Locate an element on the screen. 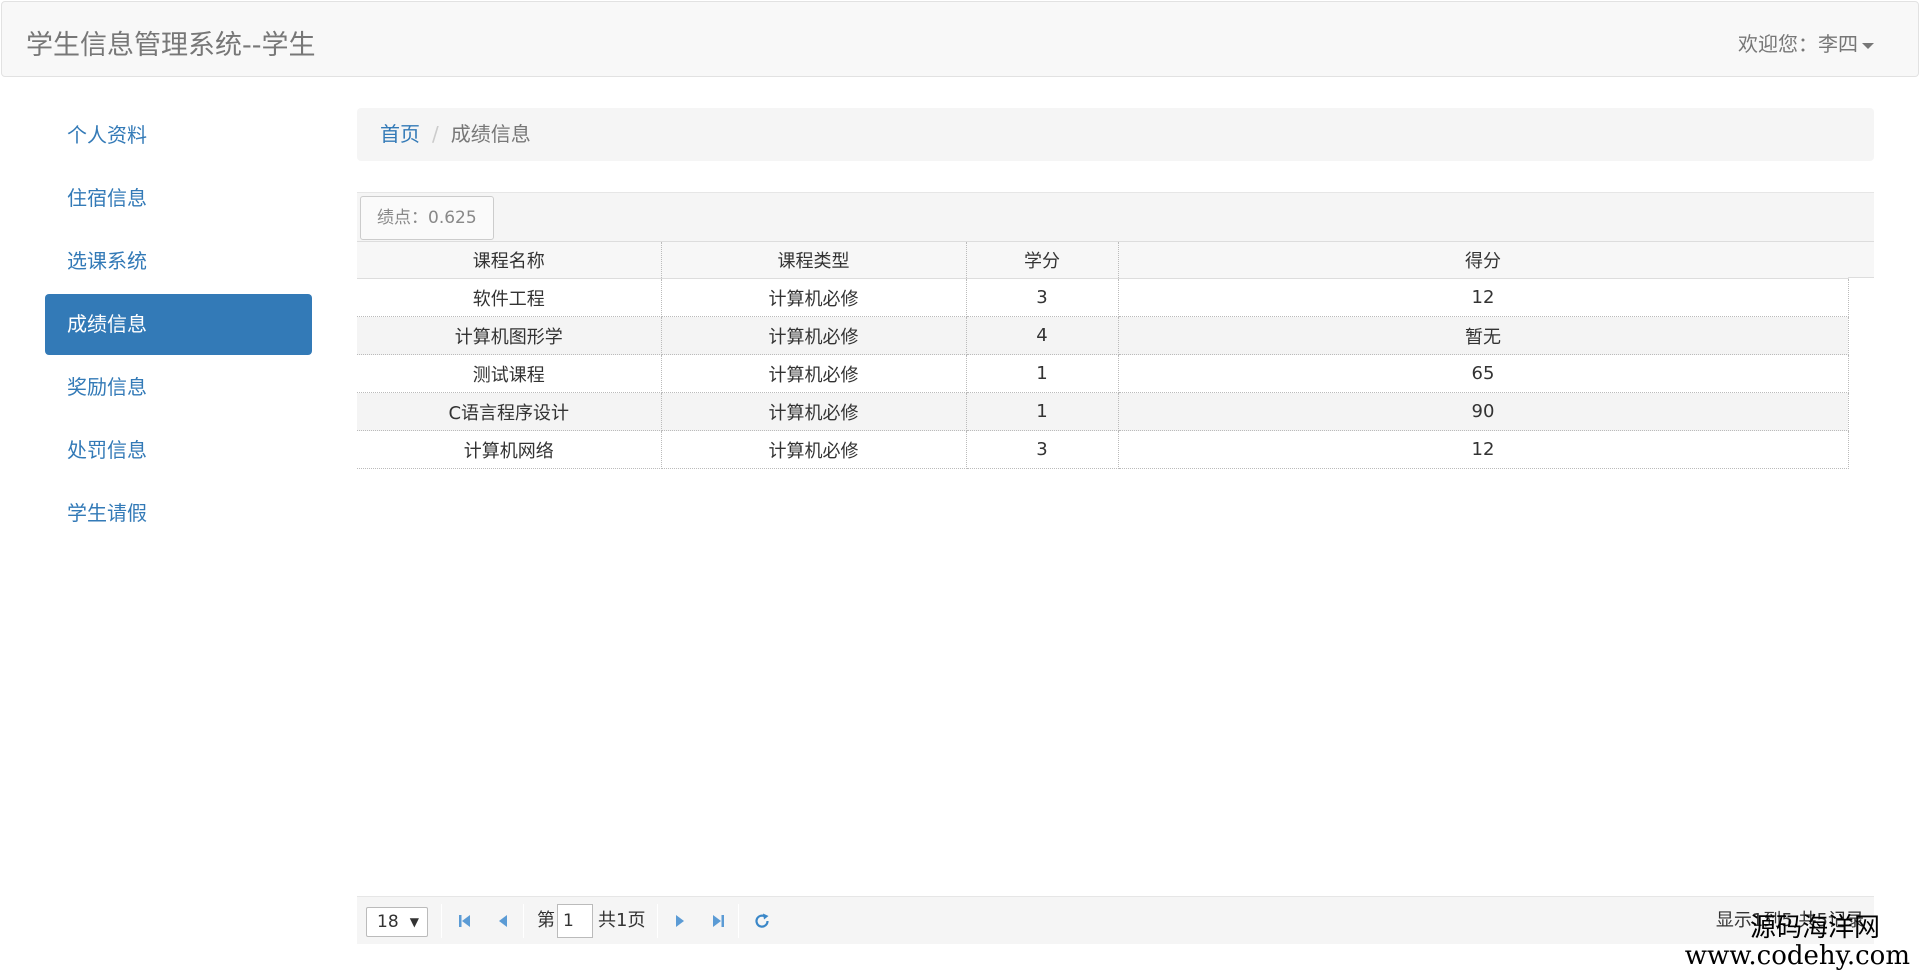 This screenshot has width=1920, height=974. column-header-course-type: 课程类型 is located at coordinates (814, 260).